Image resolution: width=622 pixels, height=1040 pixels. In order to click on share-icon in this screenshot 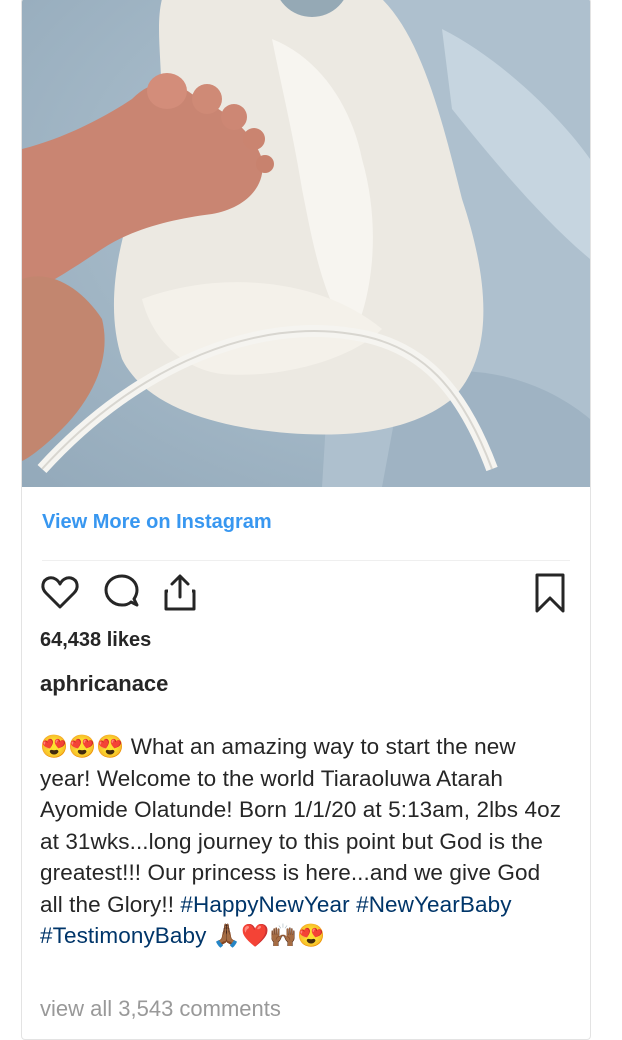, I will do `click(180, 593)`.